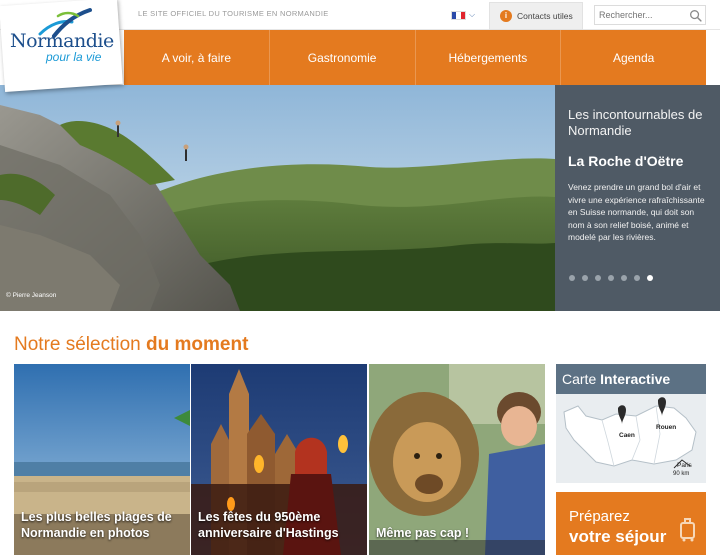  What do you see at coordinates (666, 427) in the screenshot?
I see `map-label-rouen: Rouen` at bounding box center [666, 427].